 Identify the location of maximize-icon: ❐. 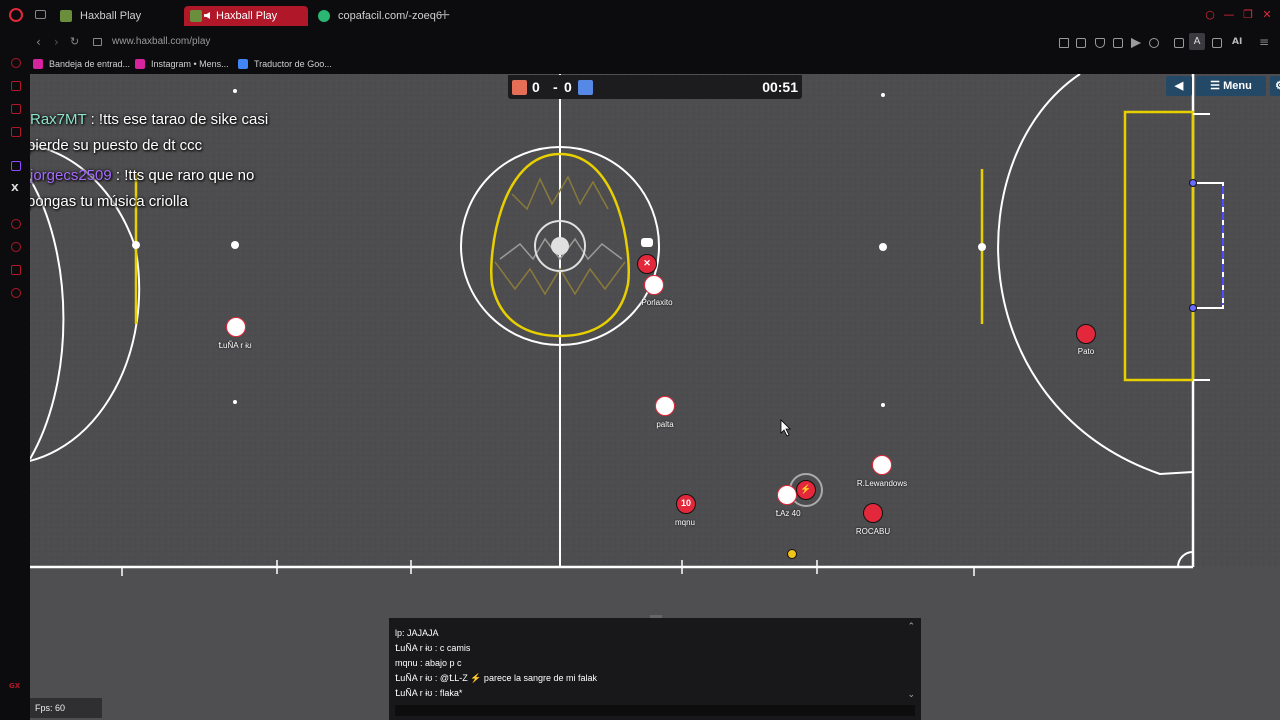
(1248, 15).